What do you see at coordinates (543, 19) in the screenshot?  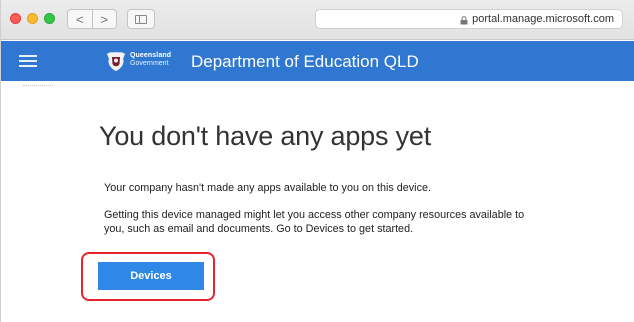 I see `address-text: portal.manage.microsoft.com` at bounding box center [543, 19].